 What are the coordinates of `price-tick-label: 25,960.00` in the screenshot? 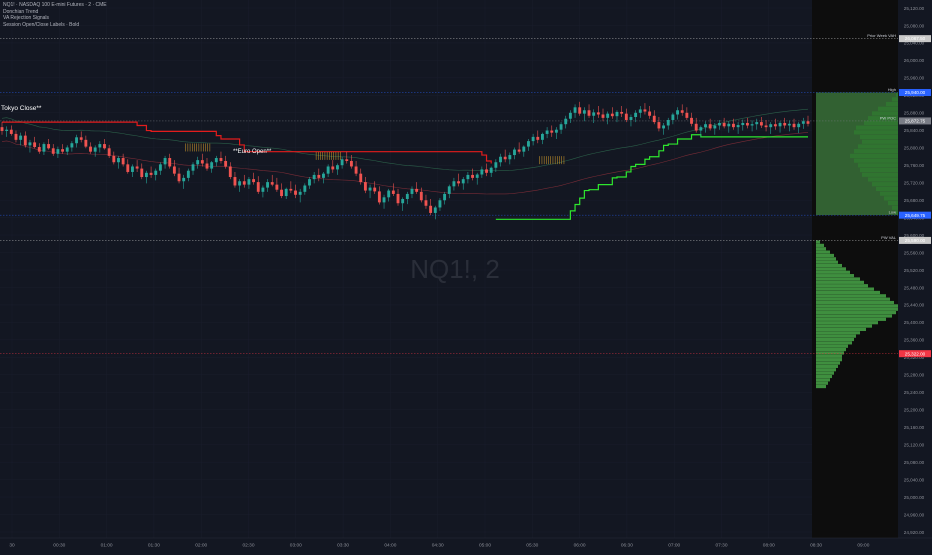 It's located at (914, 78).